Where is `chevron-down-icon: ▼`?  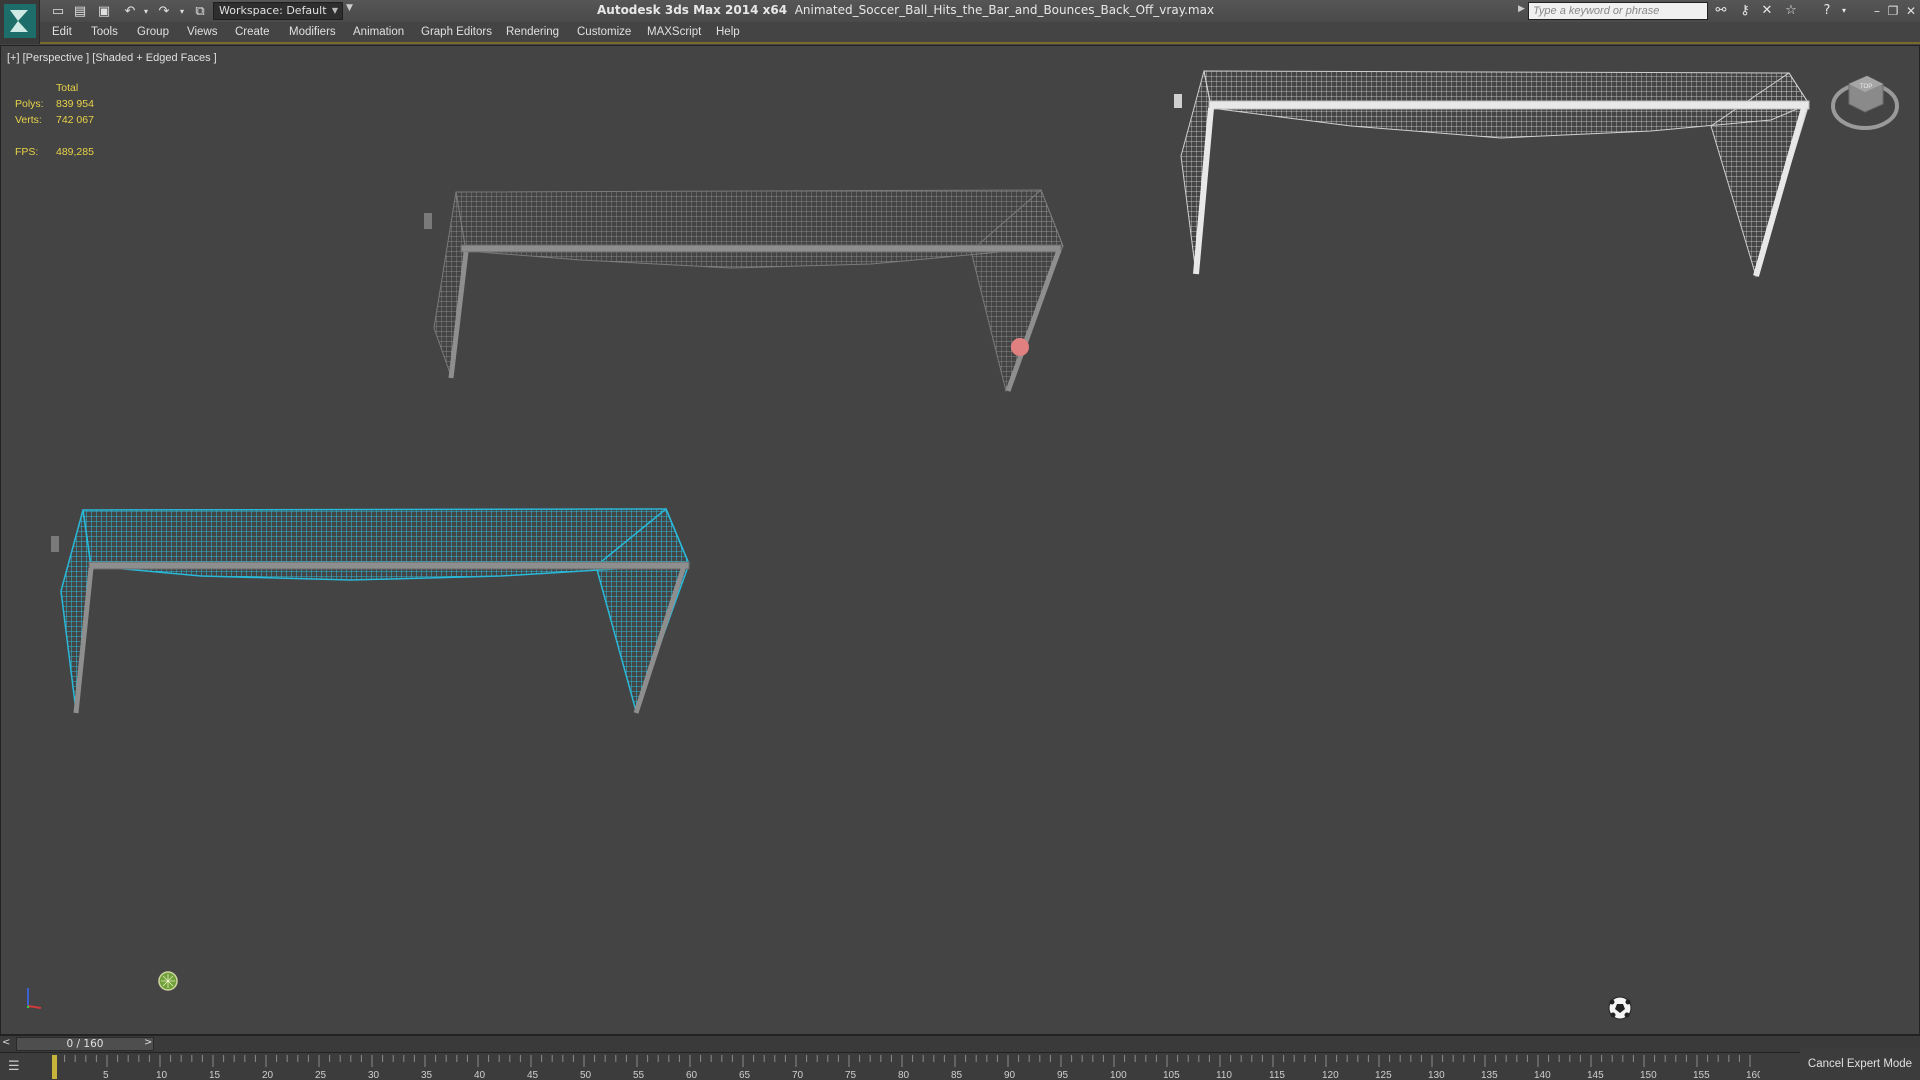
chevron-down-icon: ▼ is located at coordinates (334, 10).